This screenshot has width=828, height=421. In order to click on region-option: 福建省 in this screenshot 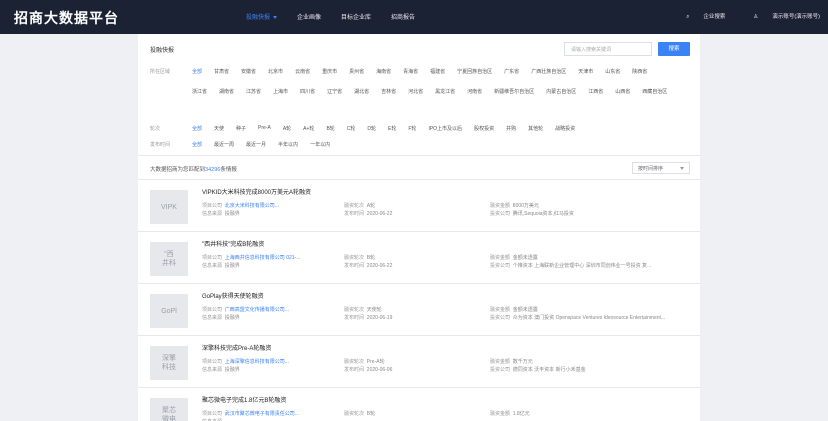, I will do `click(437, 71)`.